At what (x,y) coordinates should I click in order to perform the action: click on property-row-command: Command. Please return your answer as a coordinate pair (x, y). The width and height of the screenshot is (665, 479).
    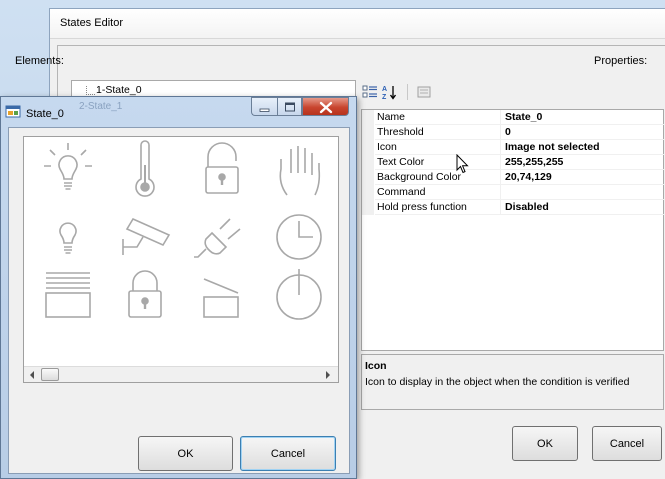
    Looking at the image, I should click on (513, 192).